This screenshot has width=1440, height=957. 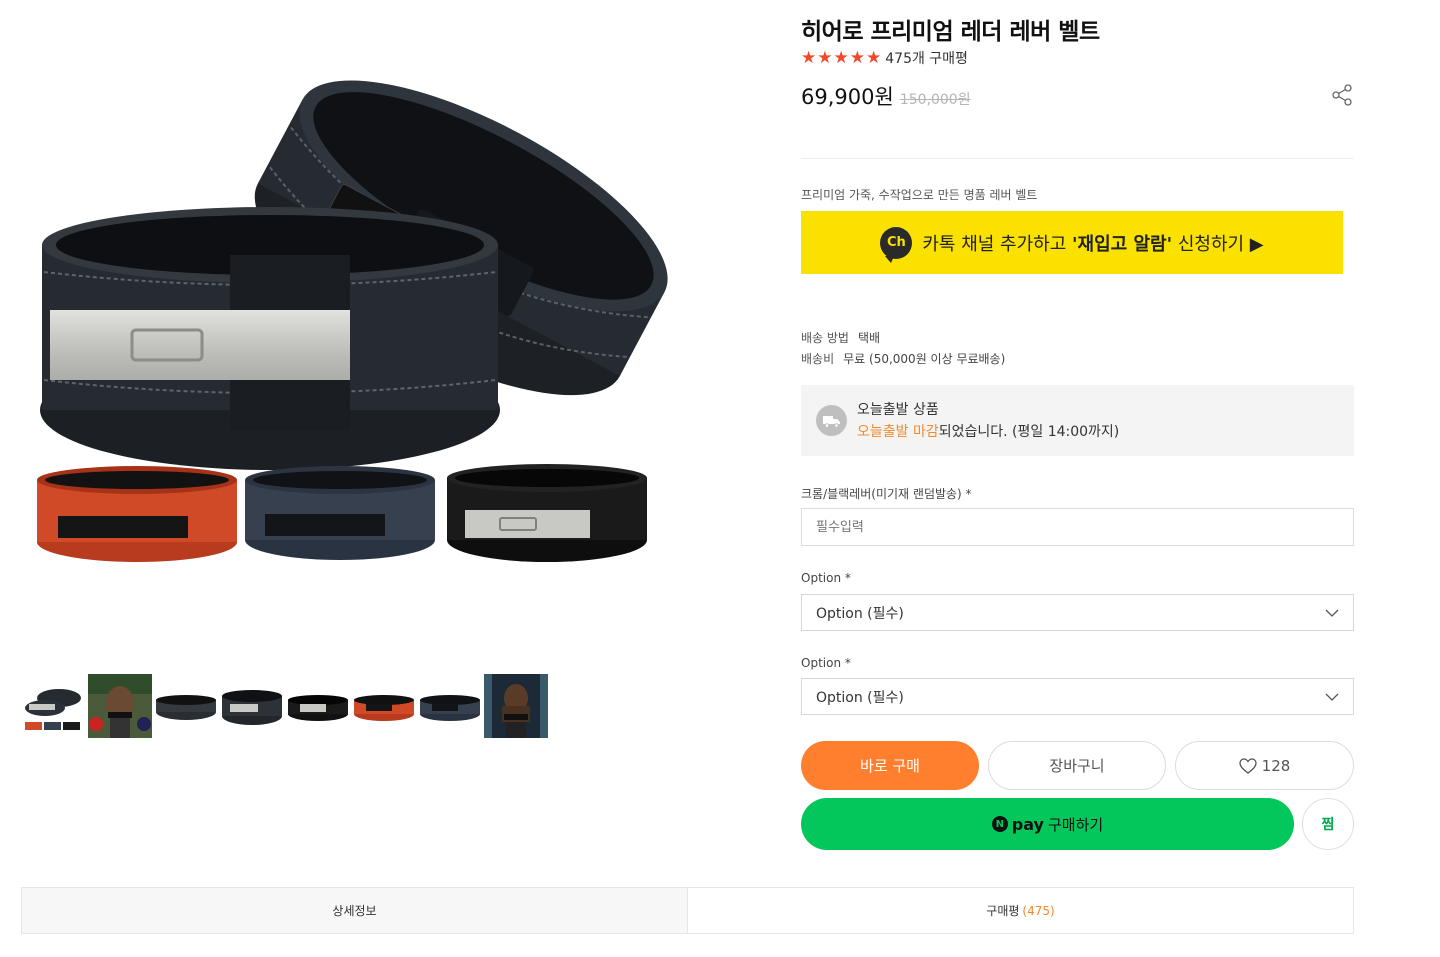 What do you see at coordinates (831, 420) in the screenshot?
I see `truck-icon` at bounding box center [831, 420].